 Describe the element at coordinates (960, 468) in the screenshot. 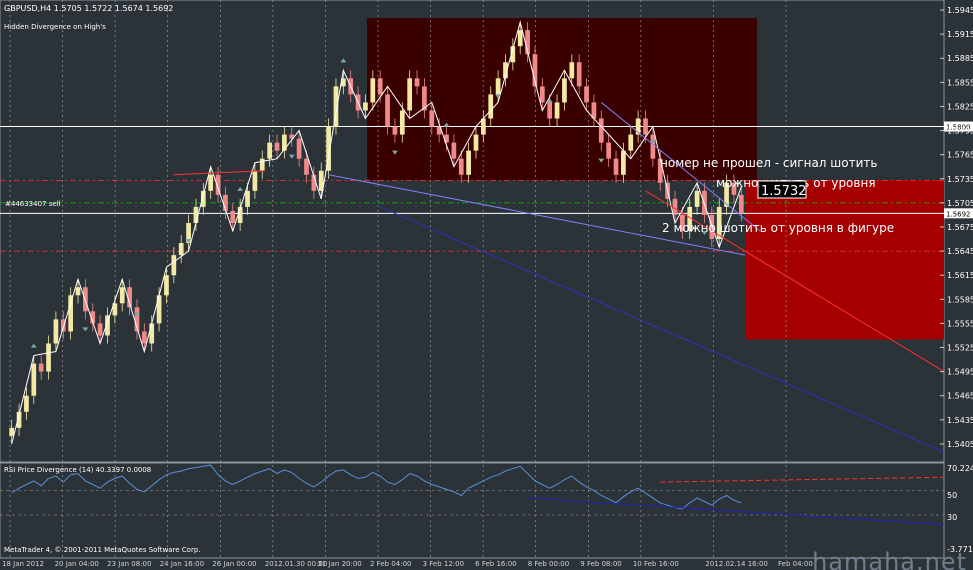

I see `rsi-level-top: 70.2246` at that location.